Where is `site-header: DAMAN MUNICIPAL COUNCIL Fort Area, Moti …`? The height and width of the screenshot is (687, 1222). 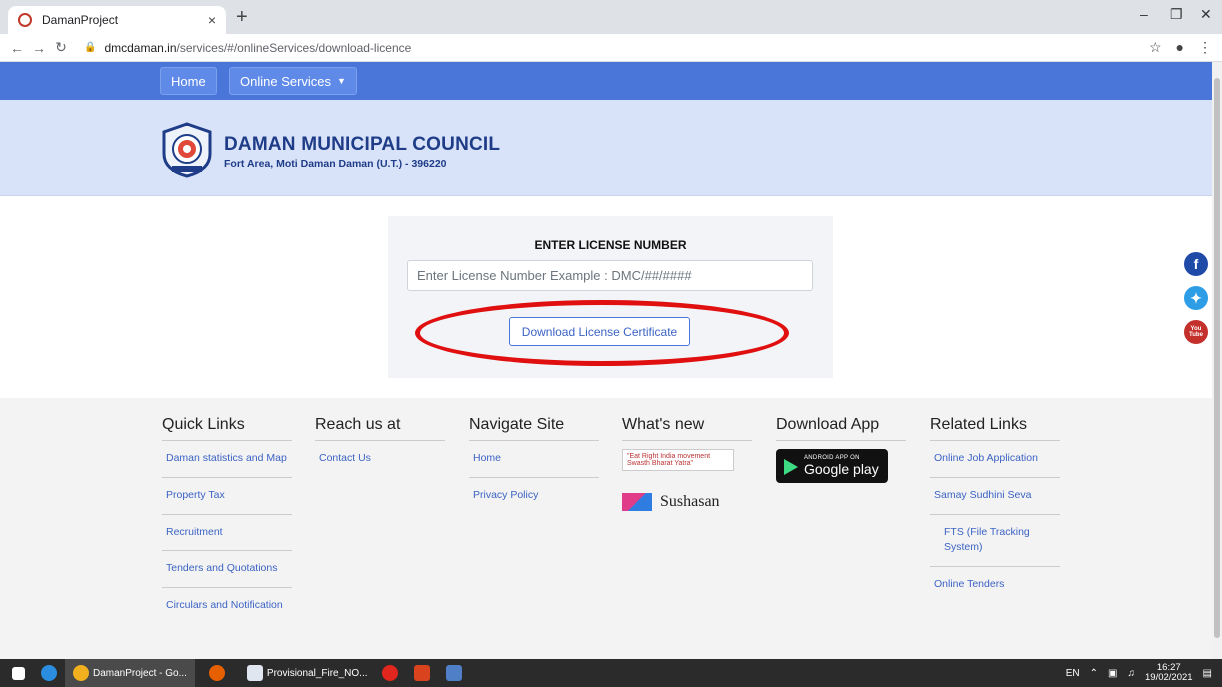 site-header: DAMAN MUNICIPAL COUNCIL Fort Area, Moti … is located at coordinates (606, 148).